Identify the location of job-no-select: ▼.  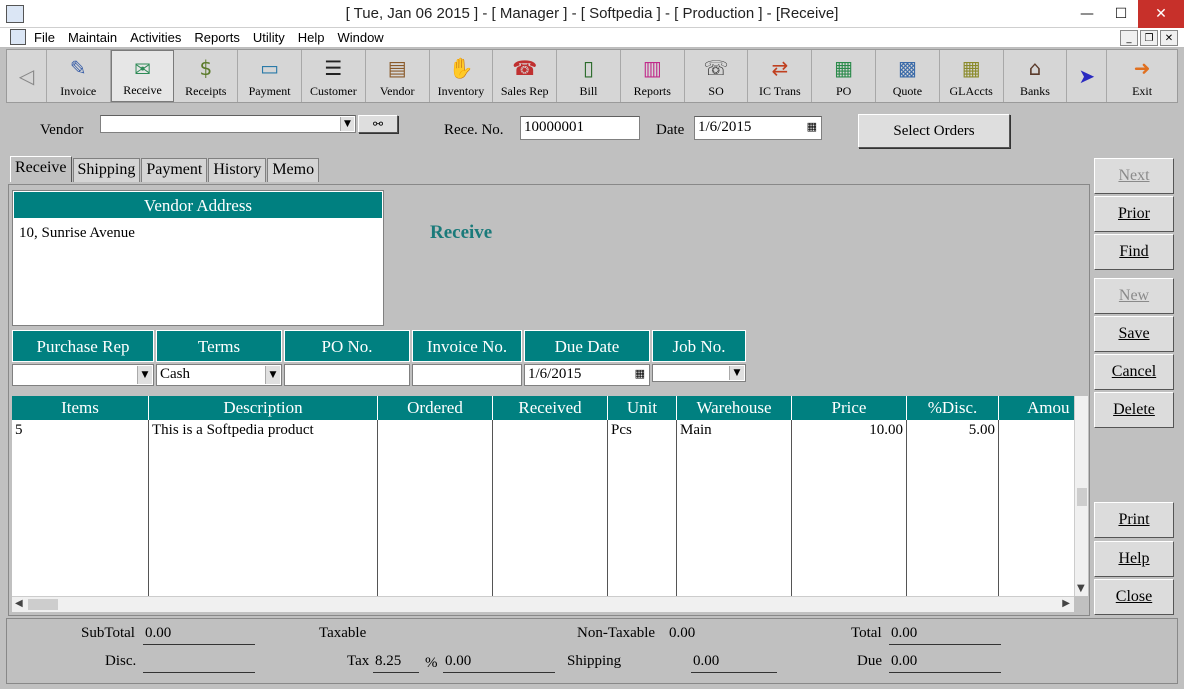
(699, 373).